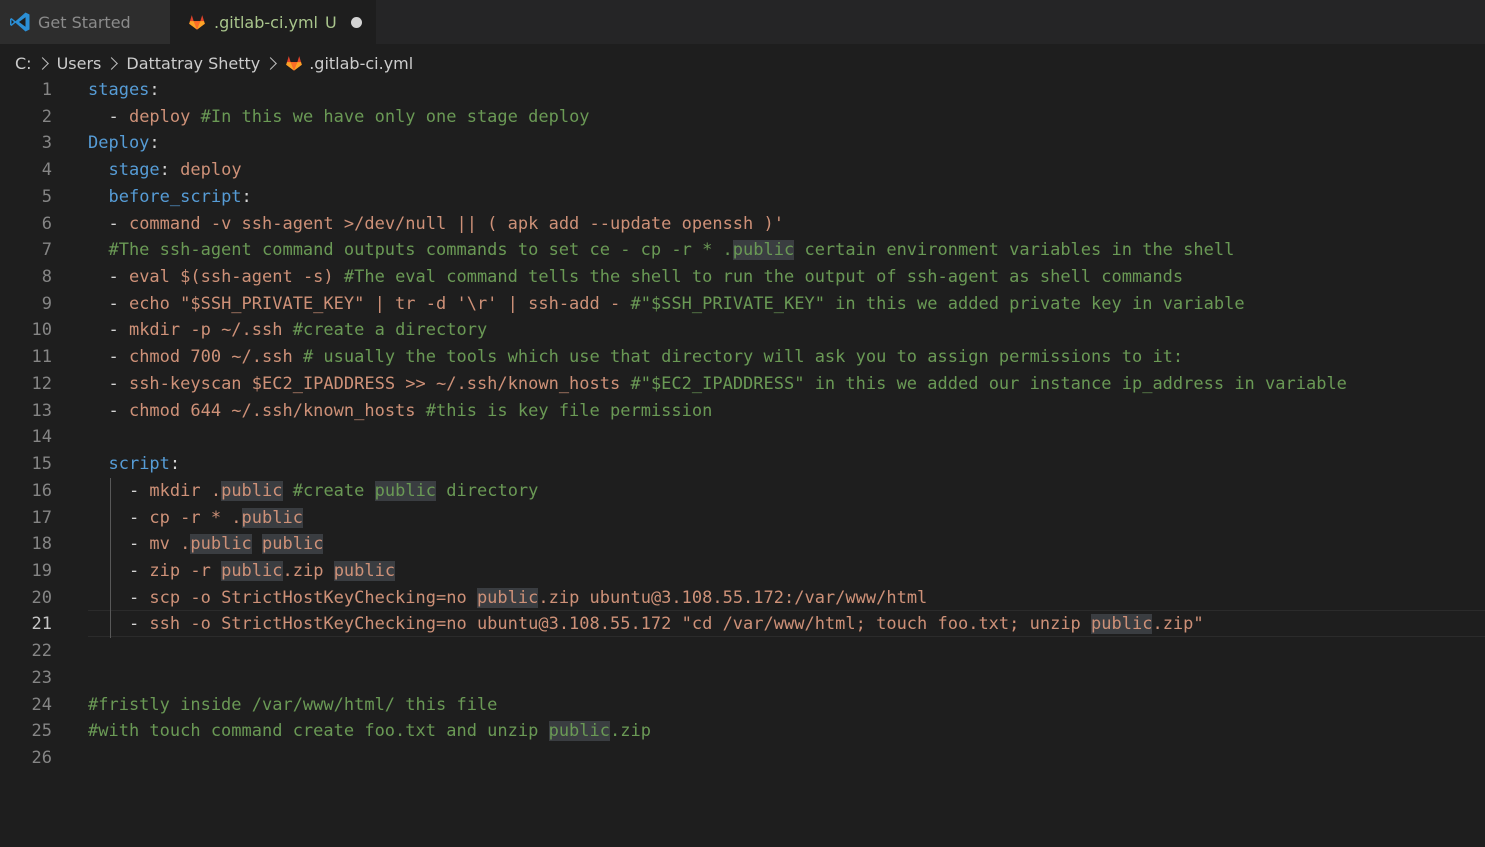 This screenshot has height=847, width=1485. What do you see at coordinates (328, 490) in the screenshot?
I see `code-token: #create` at bounding box center [328, 490].